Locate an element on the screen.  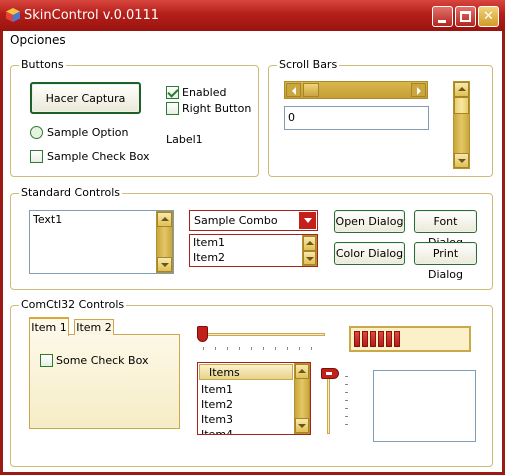
right-button-checkbox is located at coordinates (172, 108).